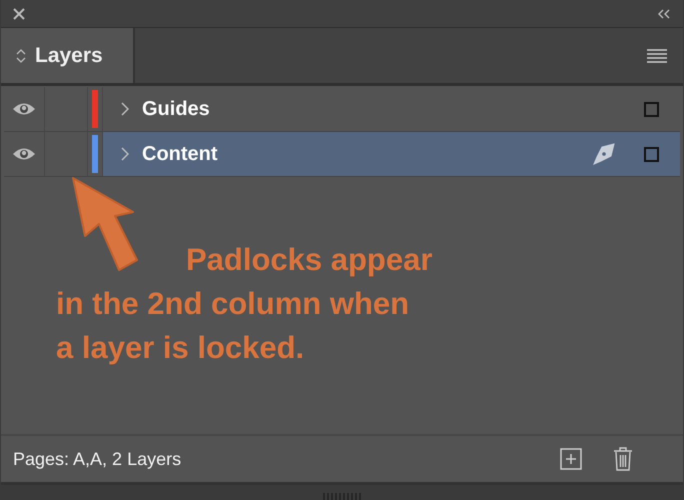 The height and width of the screenshot is (500, 684). I want to click on collapse-icon, so click(664, 13).